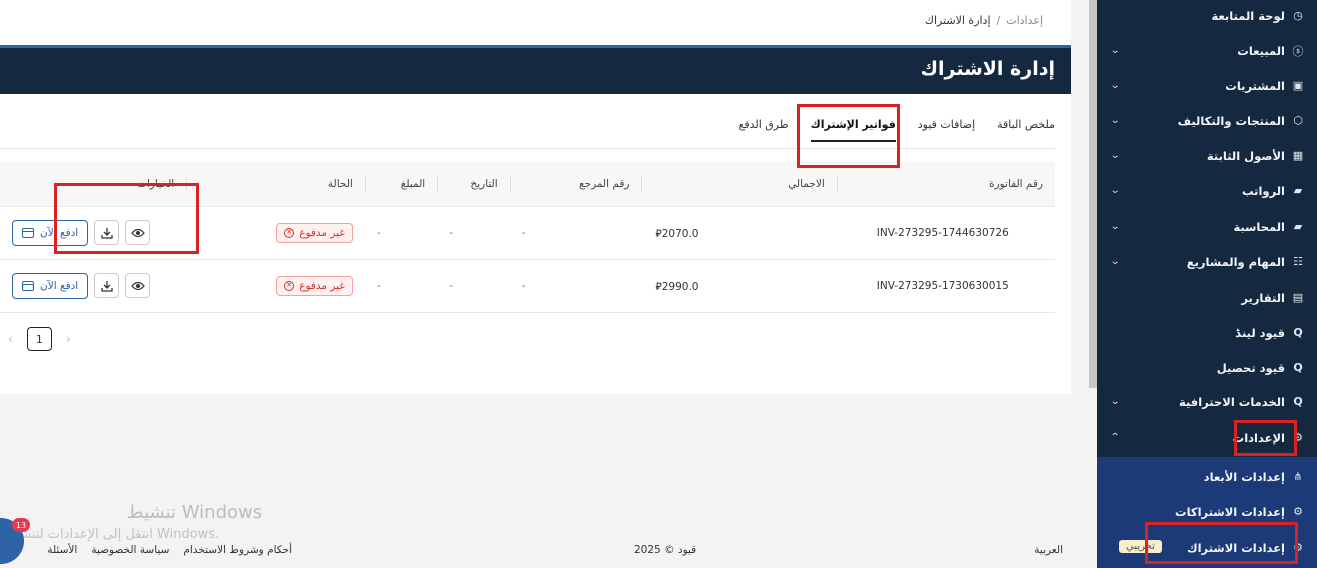 This screenshot has width=1317, height=568. What do you see at coordinates (1207, 226) in the screenshot?
I see `sidebar-item-accounting: ▰ المحاسبة ⌄` at bounding box center [1207, 226].